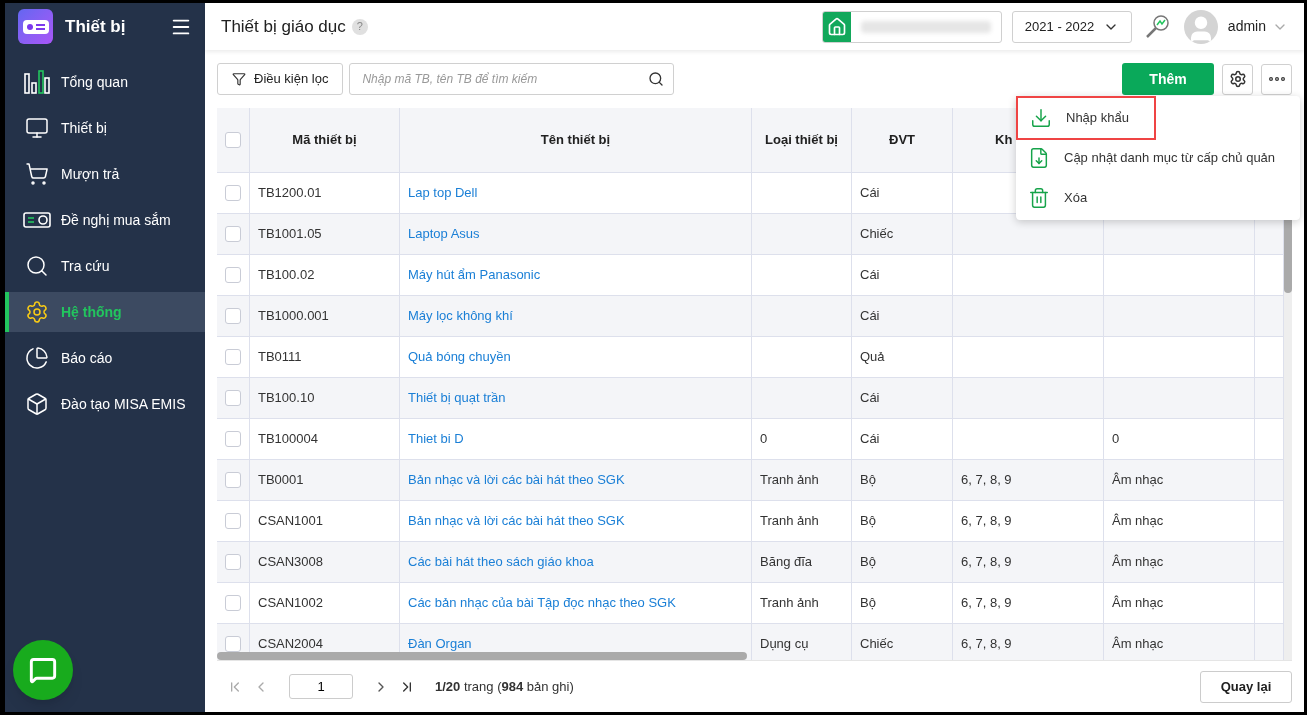 The height and width of the screenshot is (715, 1307). I want to click on back-button: Quay lại, so click(1246, 686).